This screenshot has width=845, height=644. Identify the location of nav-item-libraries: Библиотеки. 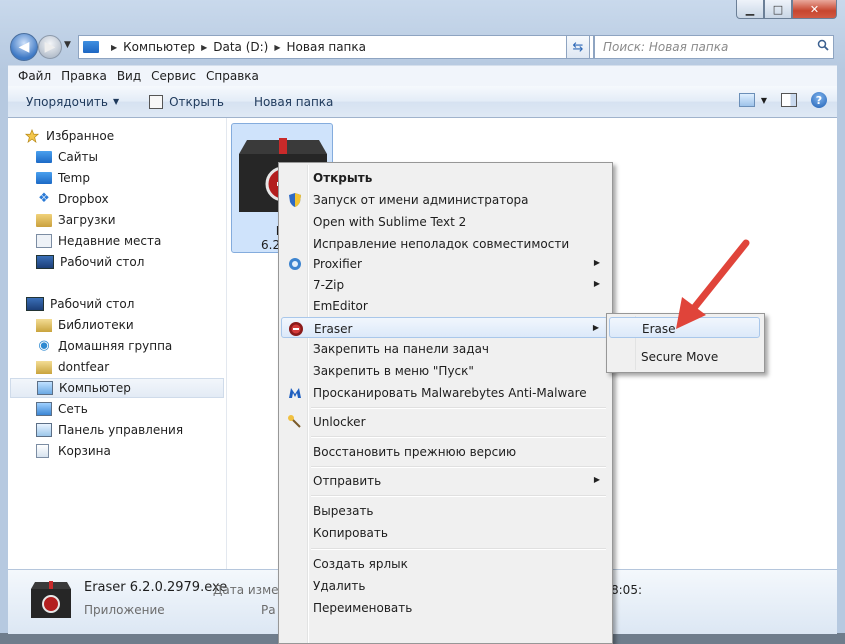
(144, 325).